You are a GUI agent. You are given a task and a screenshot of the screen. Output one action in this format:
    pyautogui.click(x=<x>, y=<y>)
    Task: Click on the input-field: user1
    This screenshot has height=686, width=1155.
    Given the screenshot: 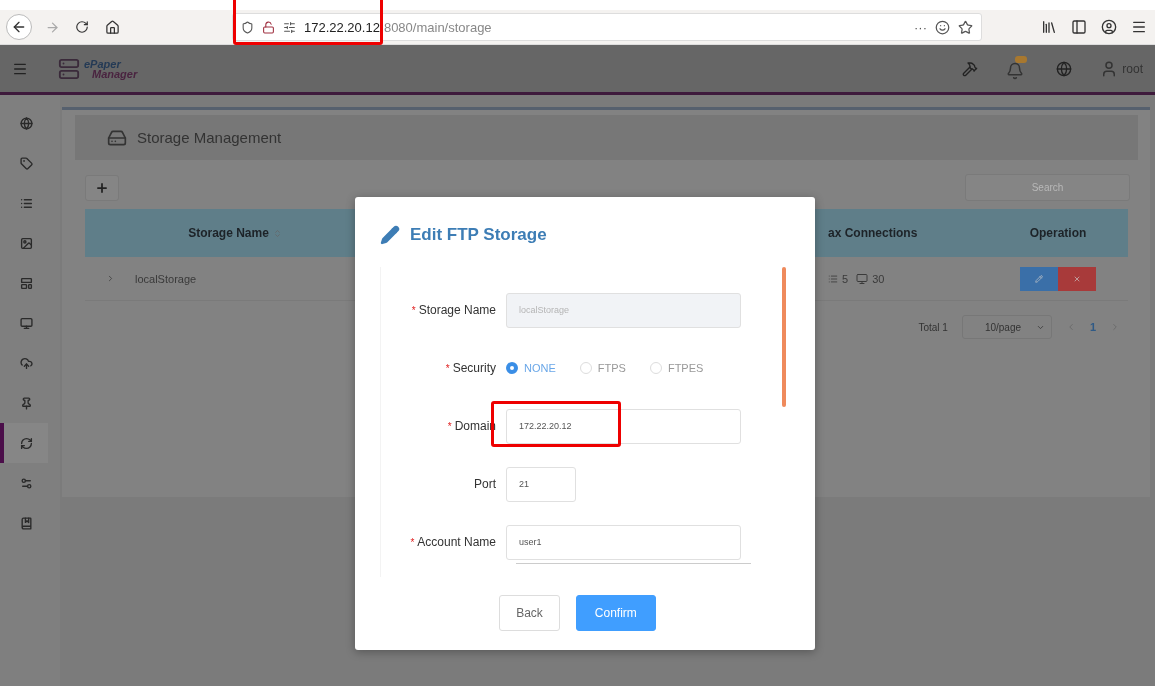 What is the action you would take?
    pyautogui.click(x=623, y=542)
    